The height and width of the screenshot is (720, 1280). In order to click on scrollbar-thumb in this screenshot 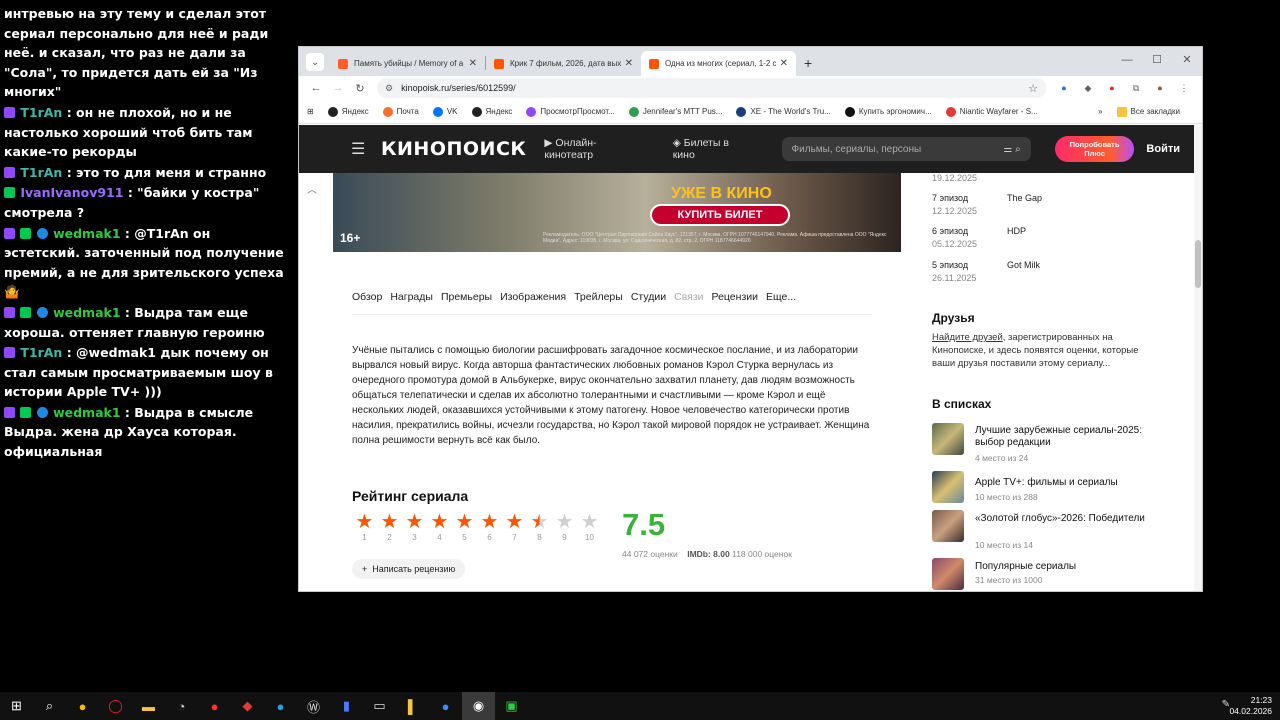, I will do `click(1198, 264)`.